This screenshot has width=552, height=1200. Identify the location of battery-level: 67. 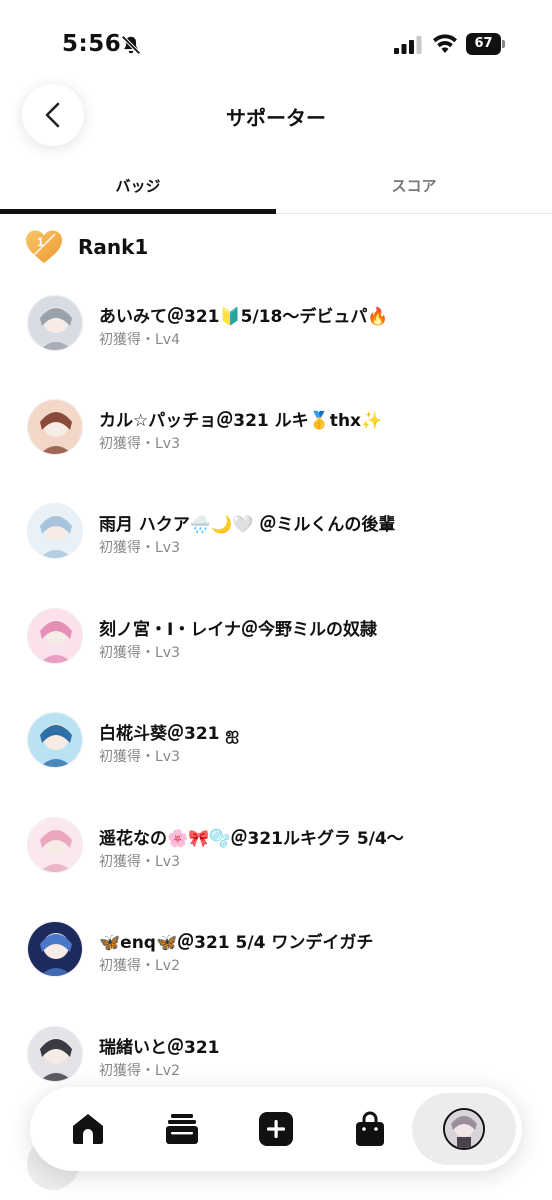
(483, 44).